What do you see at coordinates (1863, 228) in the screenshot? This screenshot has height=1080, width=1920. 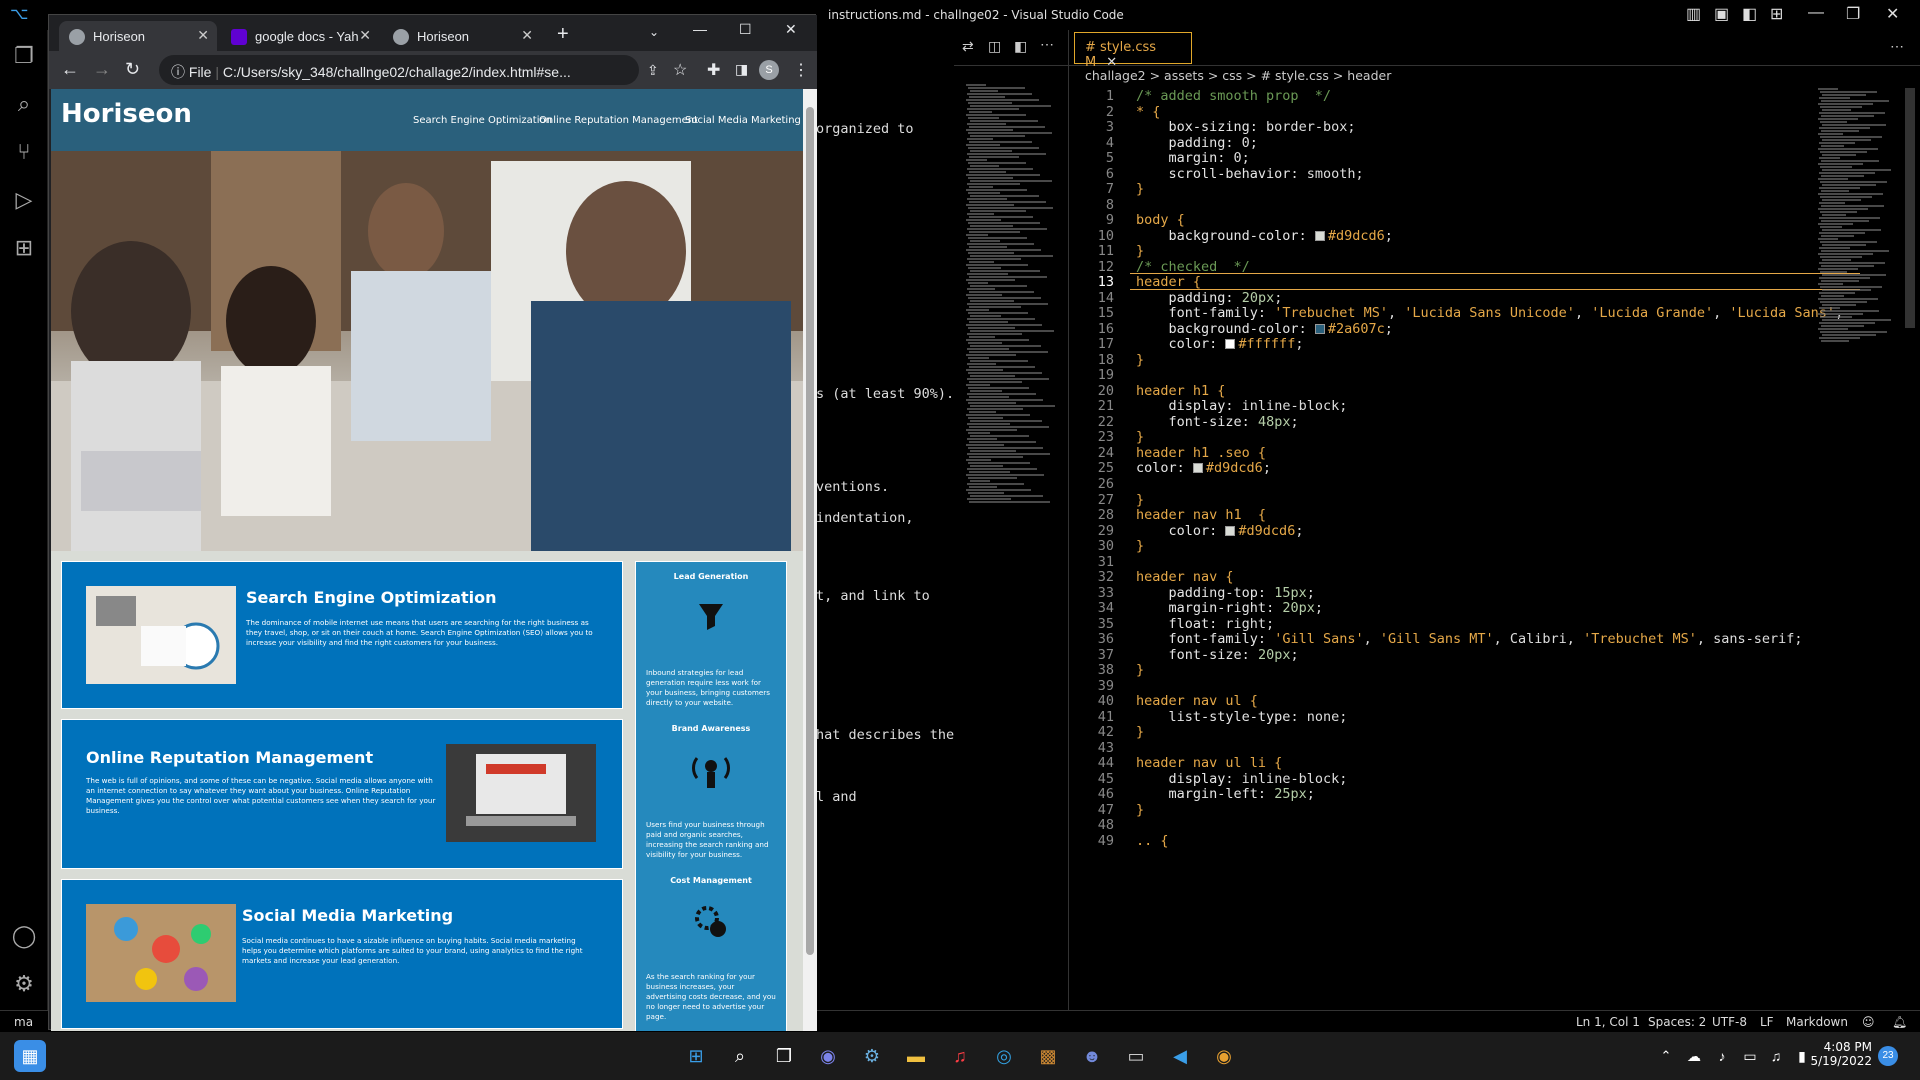 I see `minimap-right` at bounding box center [1863, 228].